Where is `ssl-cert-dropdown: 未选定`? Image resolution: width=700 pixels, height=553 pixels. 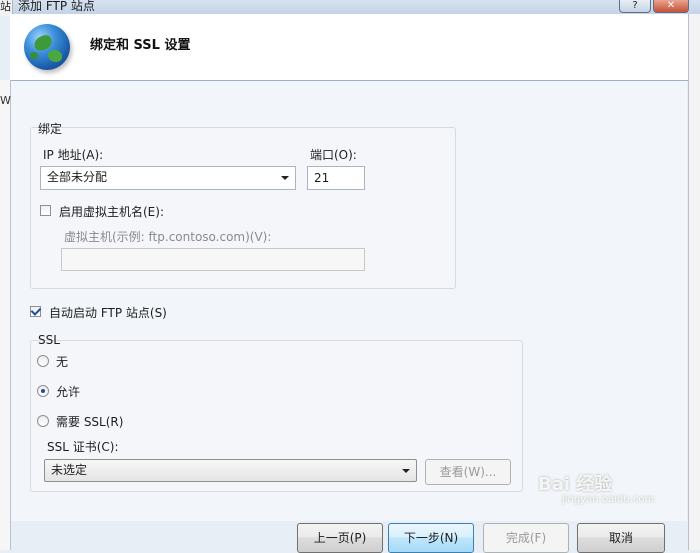 ssl-cert-dropdown: 未选定 is located at coordinates (230, 470).